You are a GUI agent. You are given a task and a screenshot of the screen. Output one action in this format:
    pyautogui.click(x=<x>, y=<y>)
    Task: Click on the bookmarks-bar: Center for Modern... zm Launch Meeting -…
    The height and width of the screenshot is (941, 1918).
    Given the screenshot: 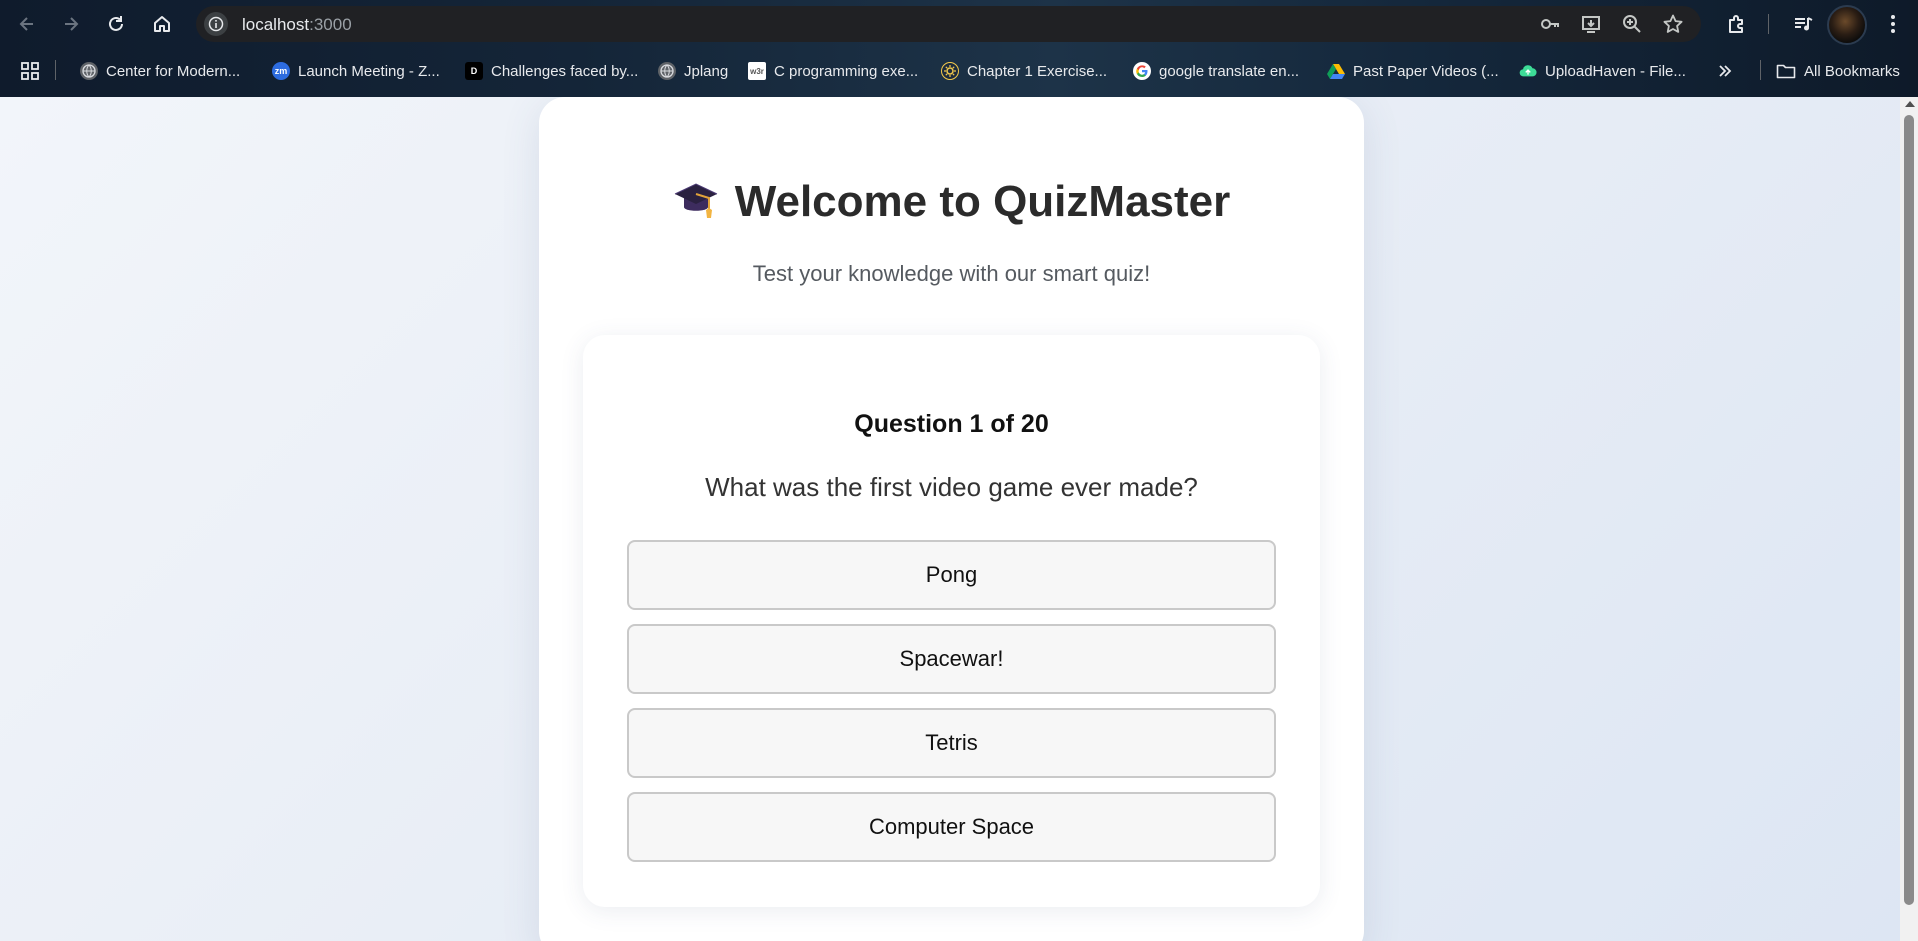 What is the action you would take?
    pyautogui.click(x=959, y=71)
    